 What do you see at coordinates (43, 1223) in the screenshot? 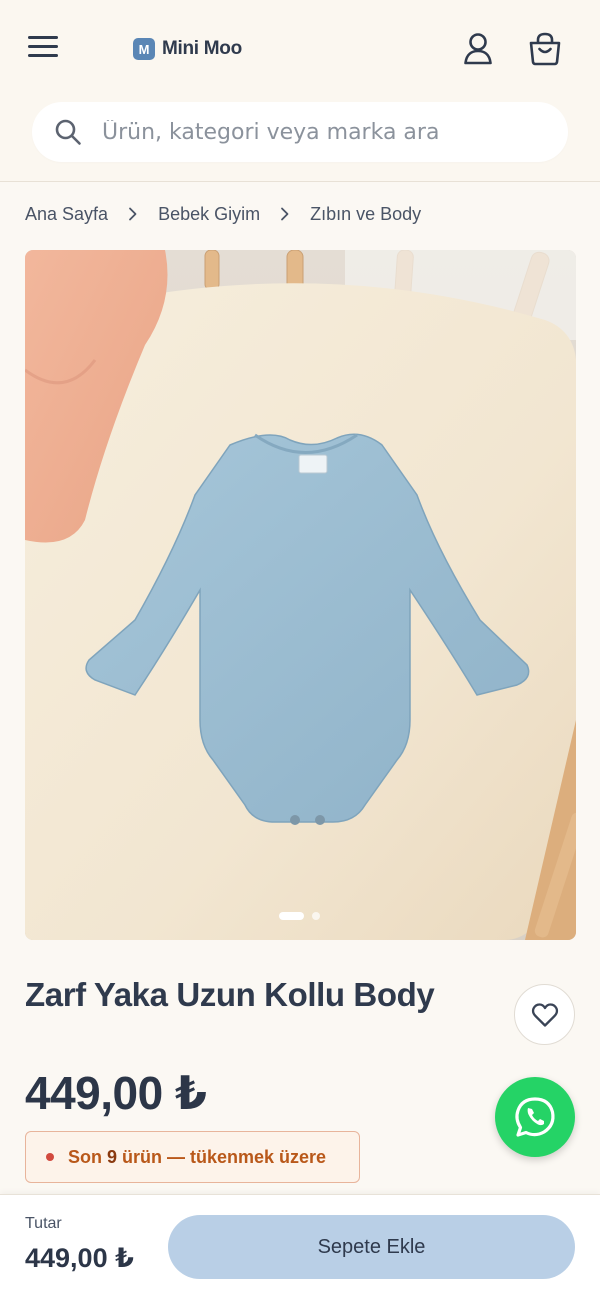
I see `total-label: Tutar` at bounding box center [43, 1223].